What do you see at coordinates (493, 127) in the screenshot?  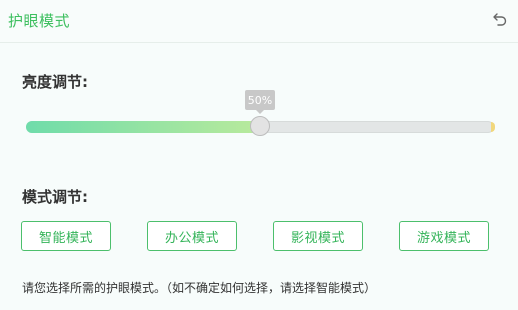 I see `slider-end-cap` at bounding box center [493, 127].